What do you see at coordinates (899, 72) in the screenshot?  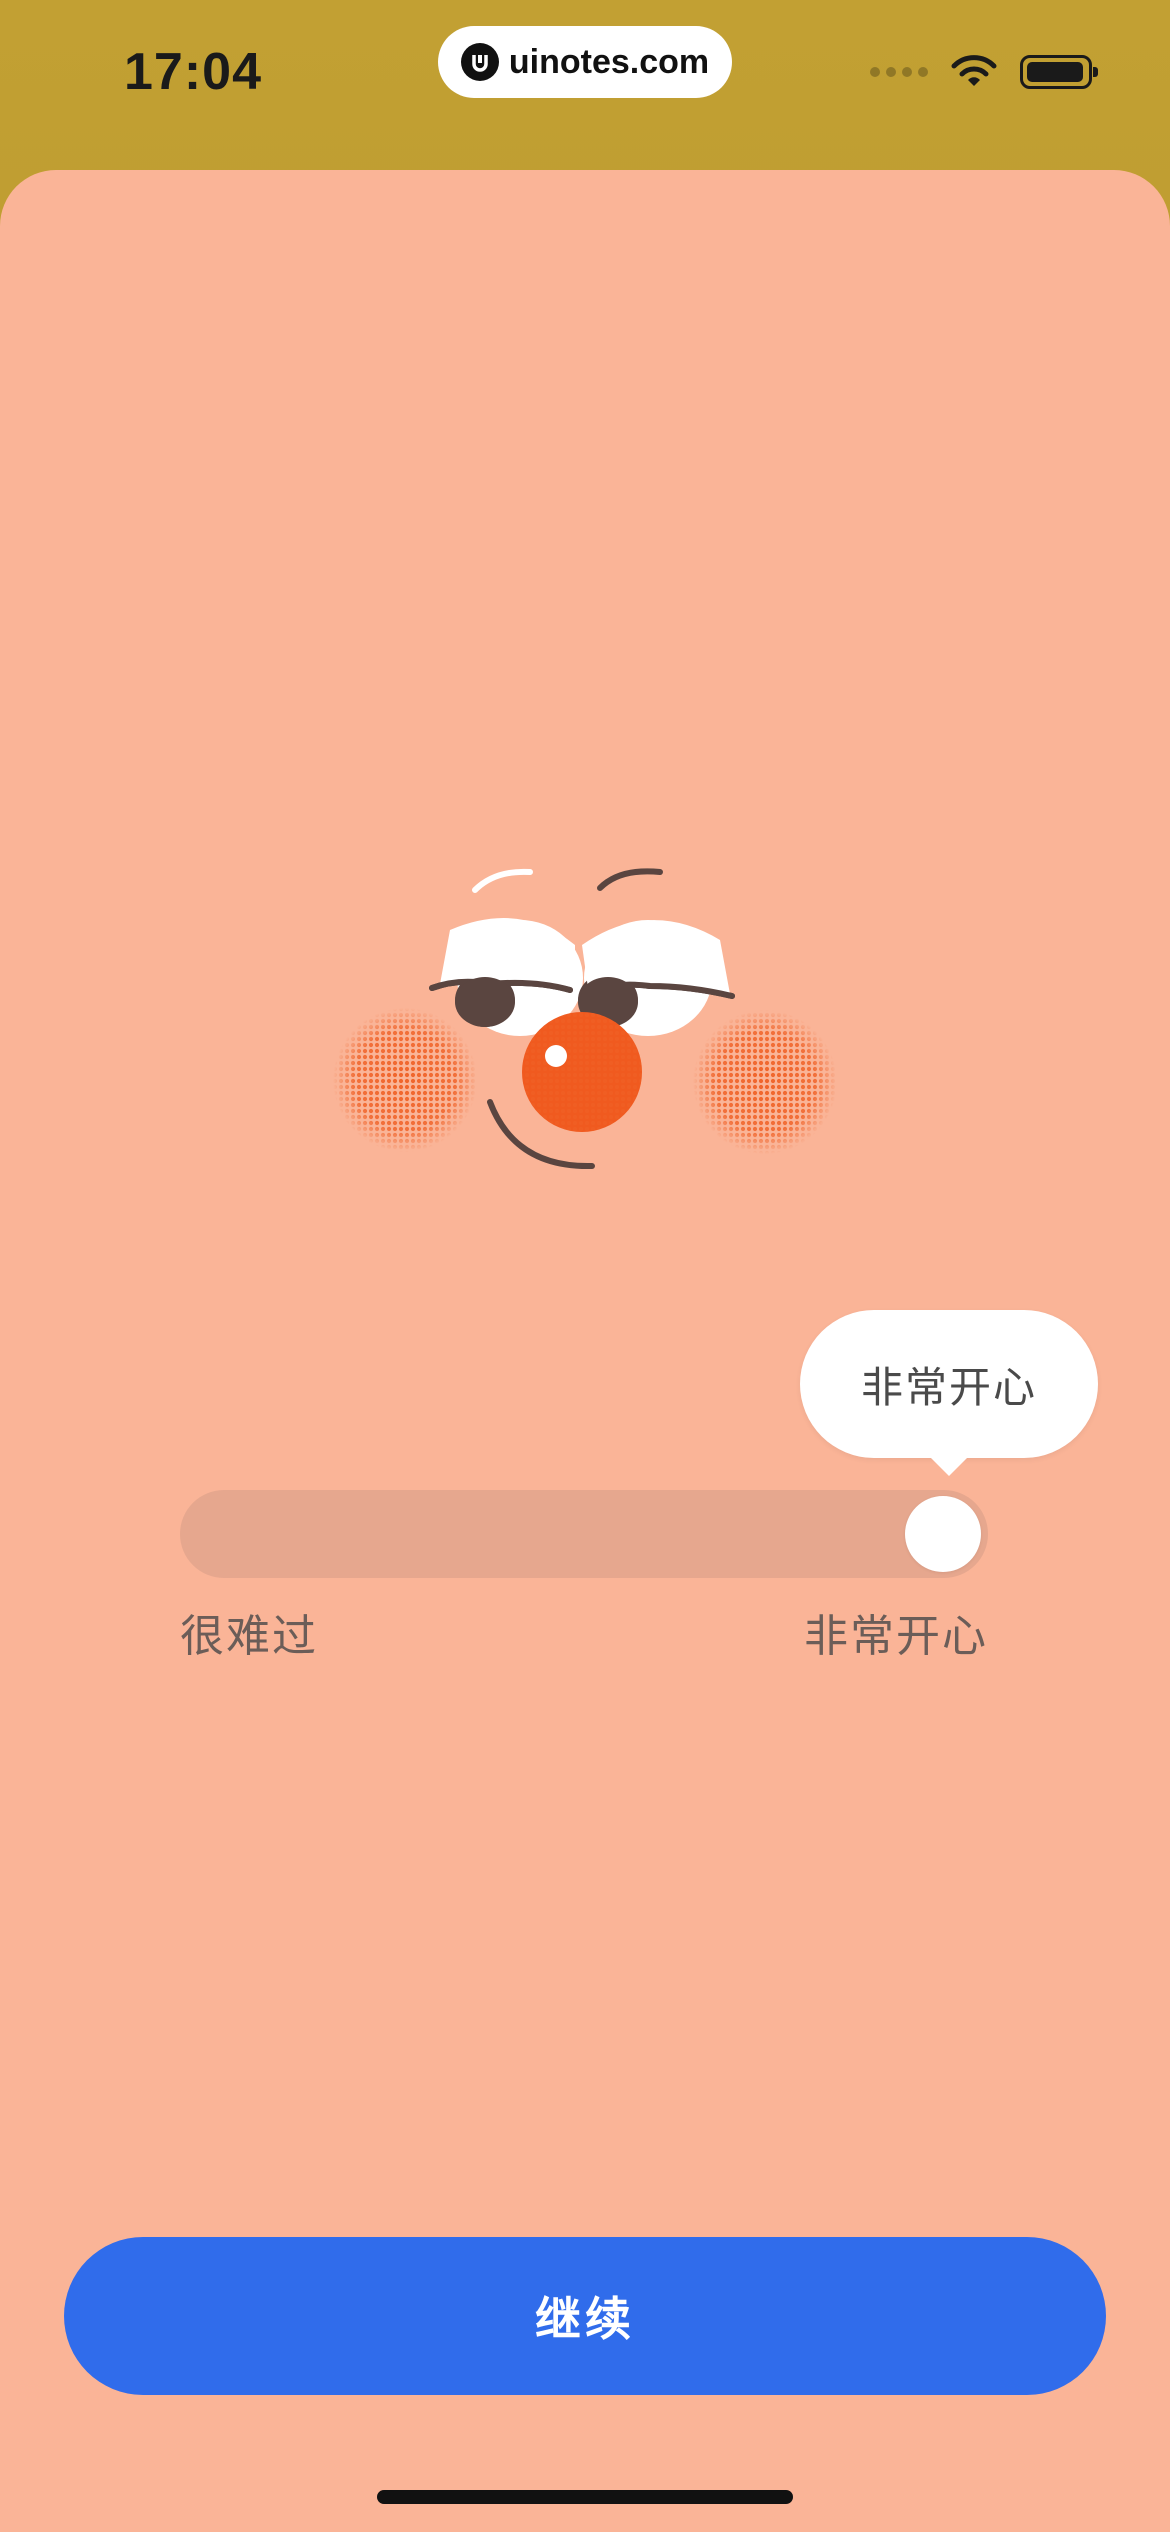 I see `signal-icon` at bounding box center [899, 72].